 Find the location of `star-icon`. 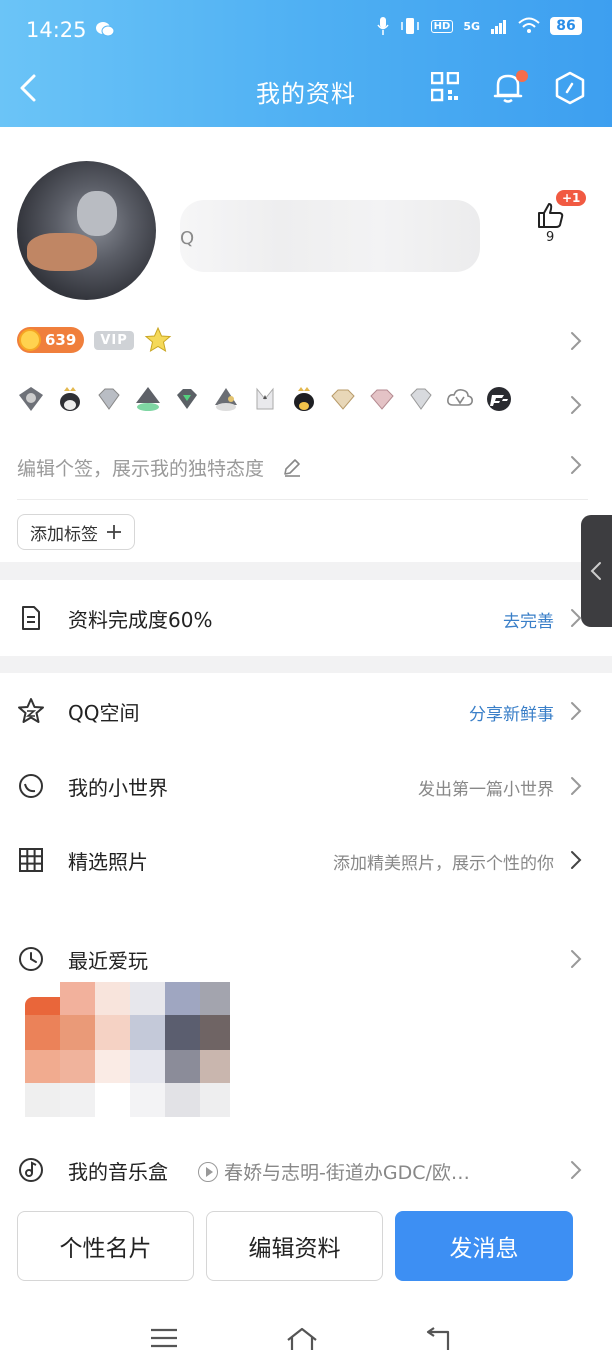

star-icon is located at coordinates (158, 339).